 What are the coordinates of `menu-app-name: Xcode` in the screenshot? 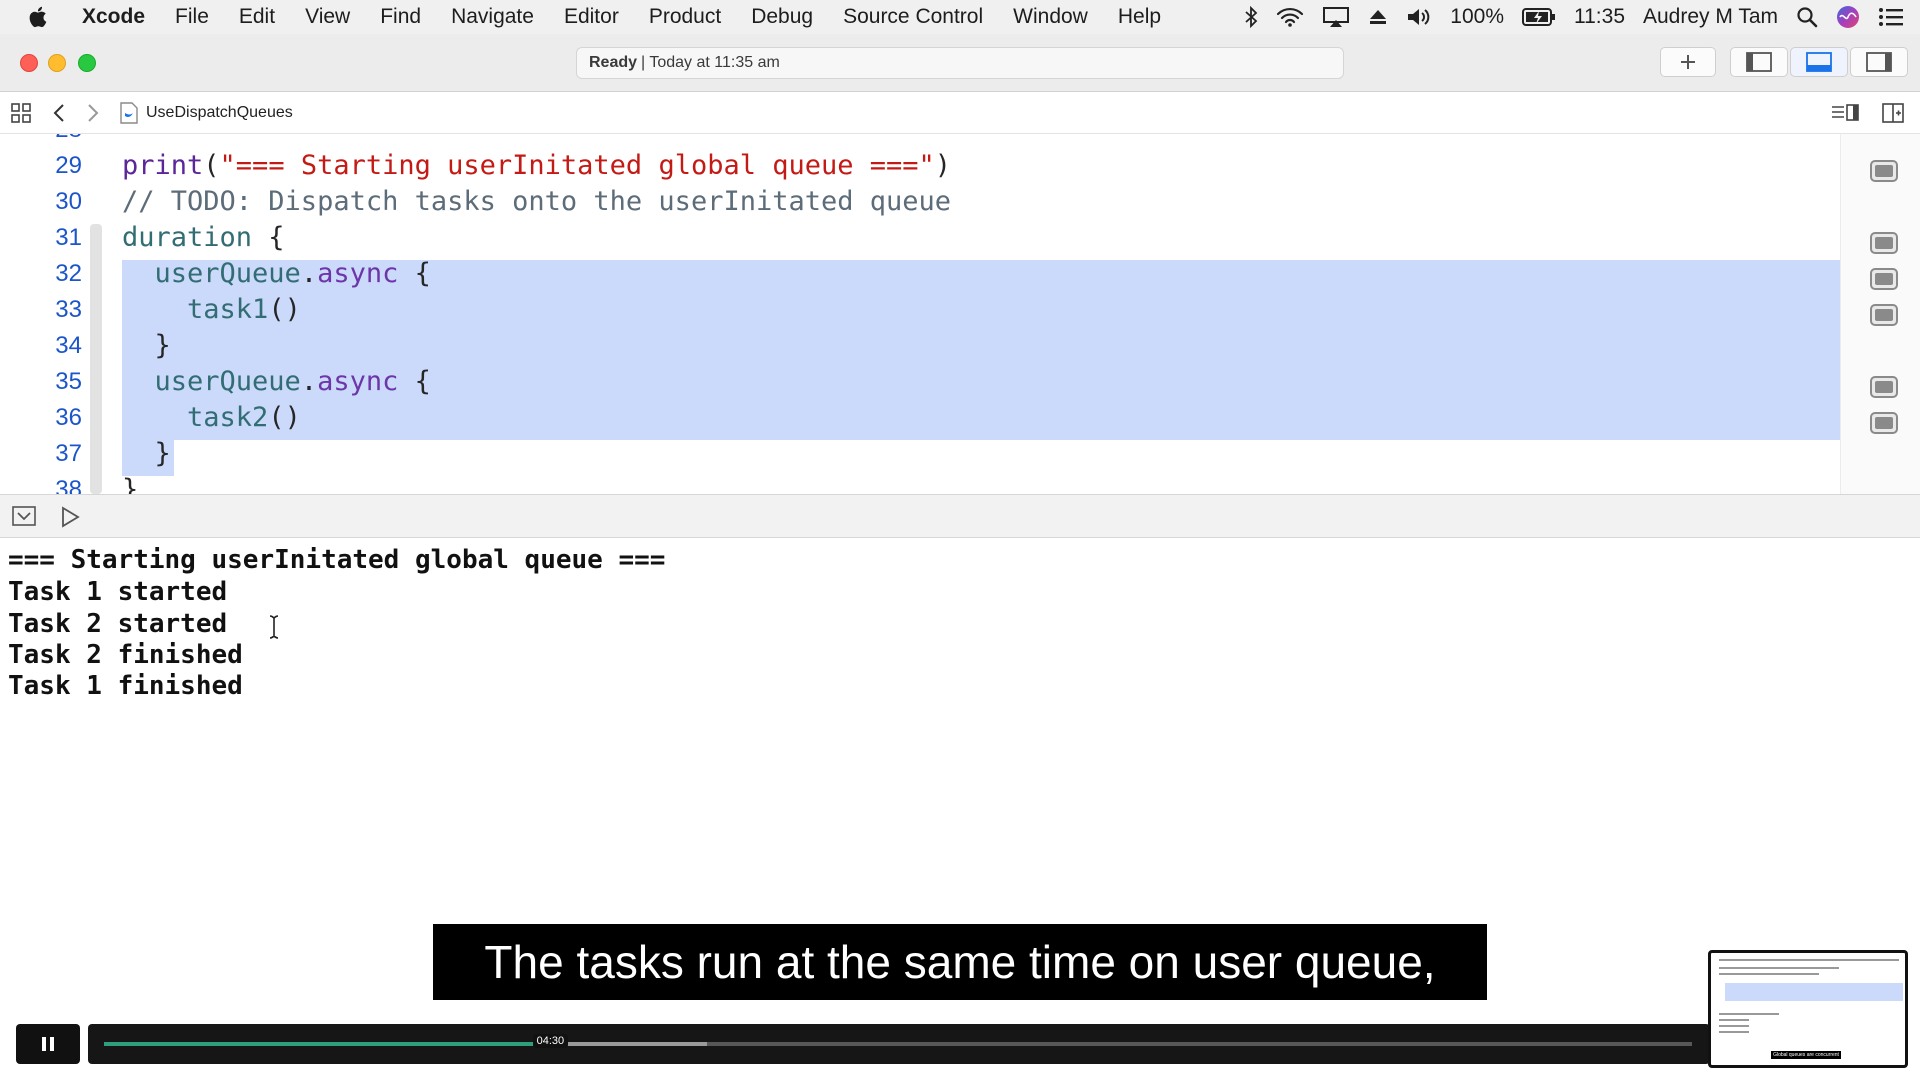 It's located at (113, 17).